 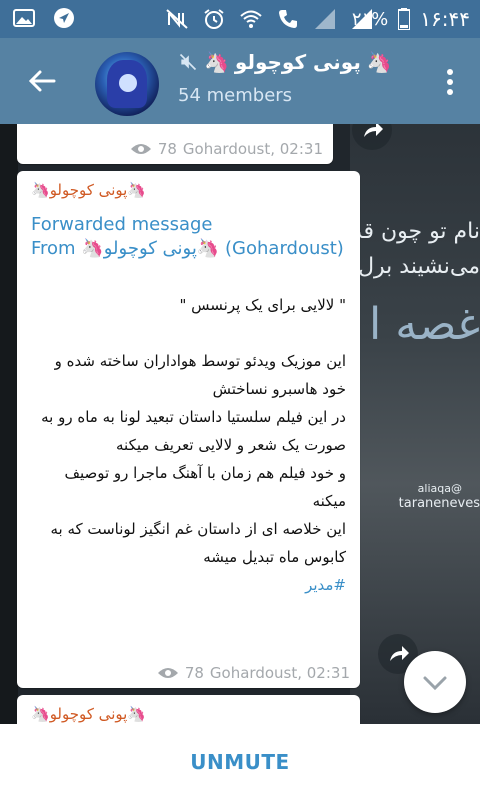 What do you see at coordinates (240, 81) in the screenshot?
I see `chat-header: 🦄 پونی کوچولو 🦄 54 members` at bounding box center [240, 81].